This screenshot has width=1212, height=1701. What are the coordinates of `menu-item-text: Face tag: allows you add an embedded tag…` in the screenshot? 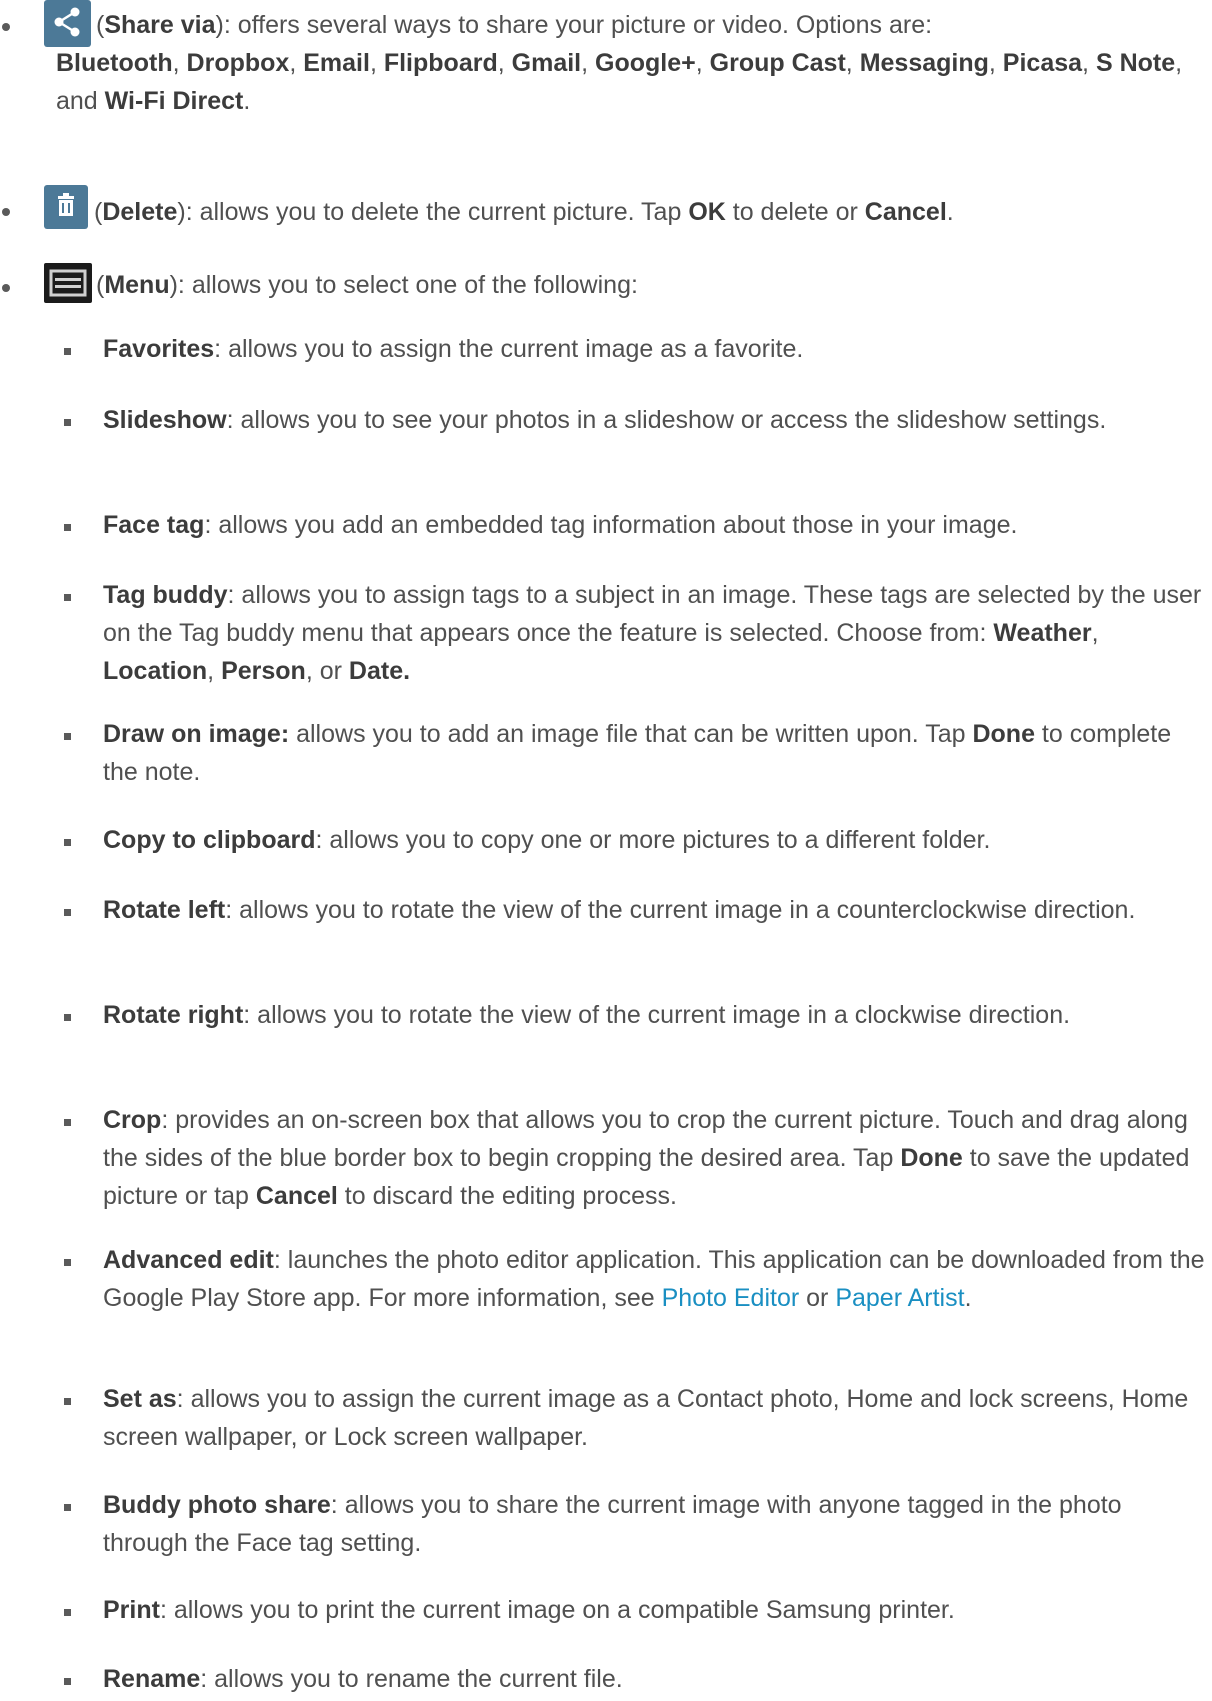 It's located at (560, 525).